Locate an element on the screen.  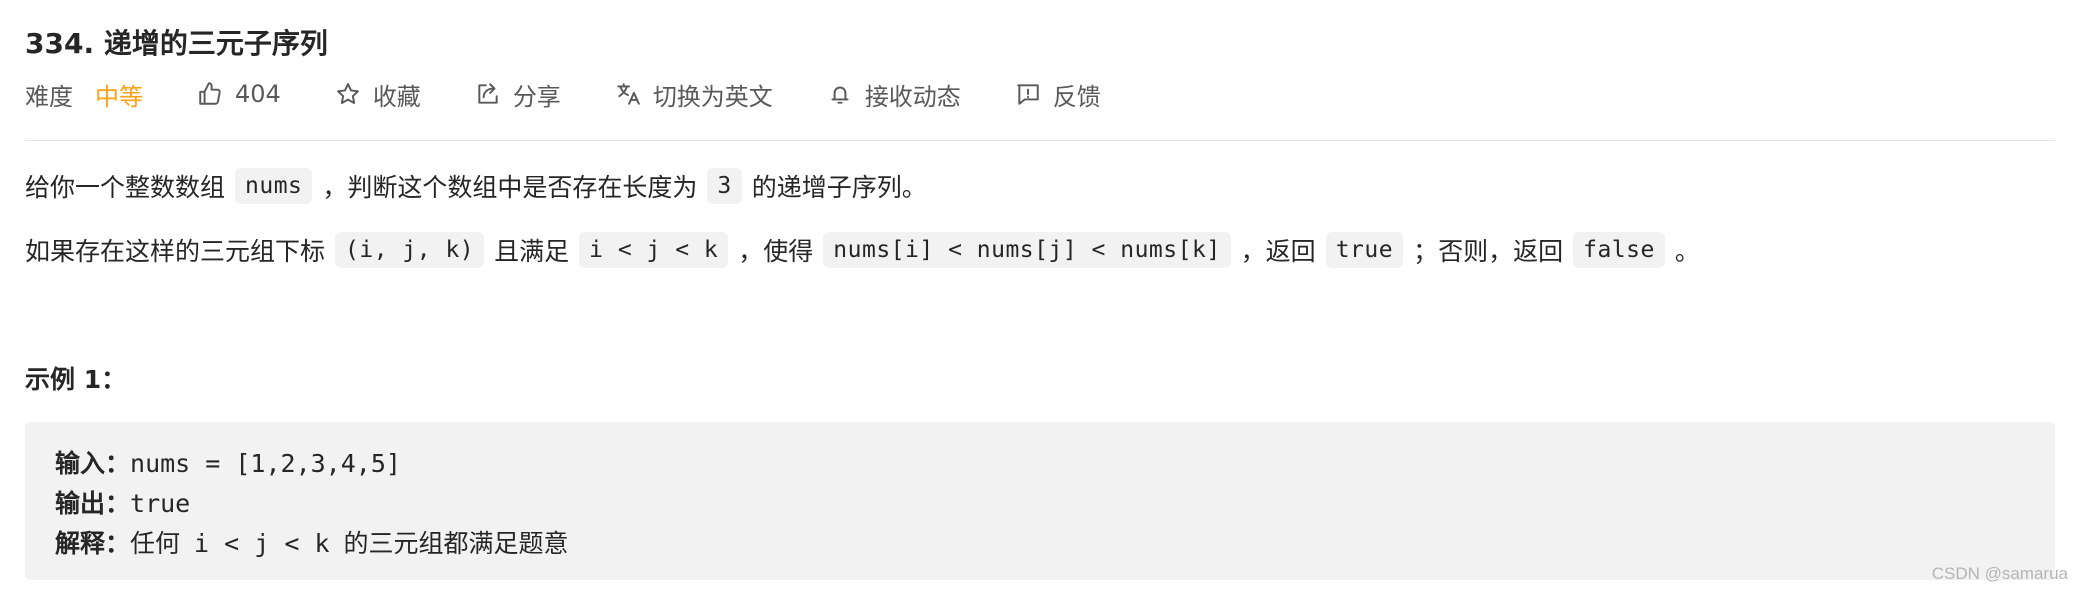
example-output-line: 输出： true is located at coordinates (122, 502).